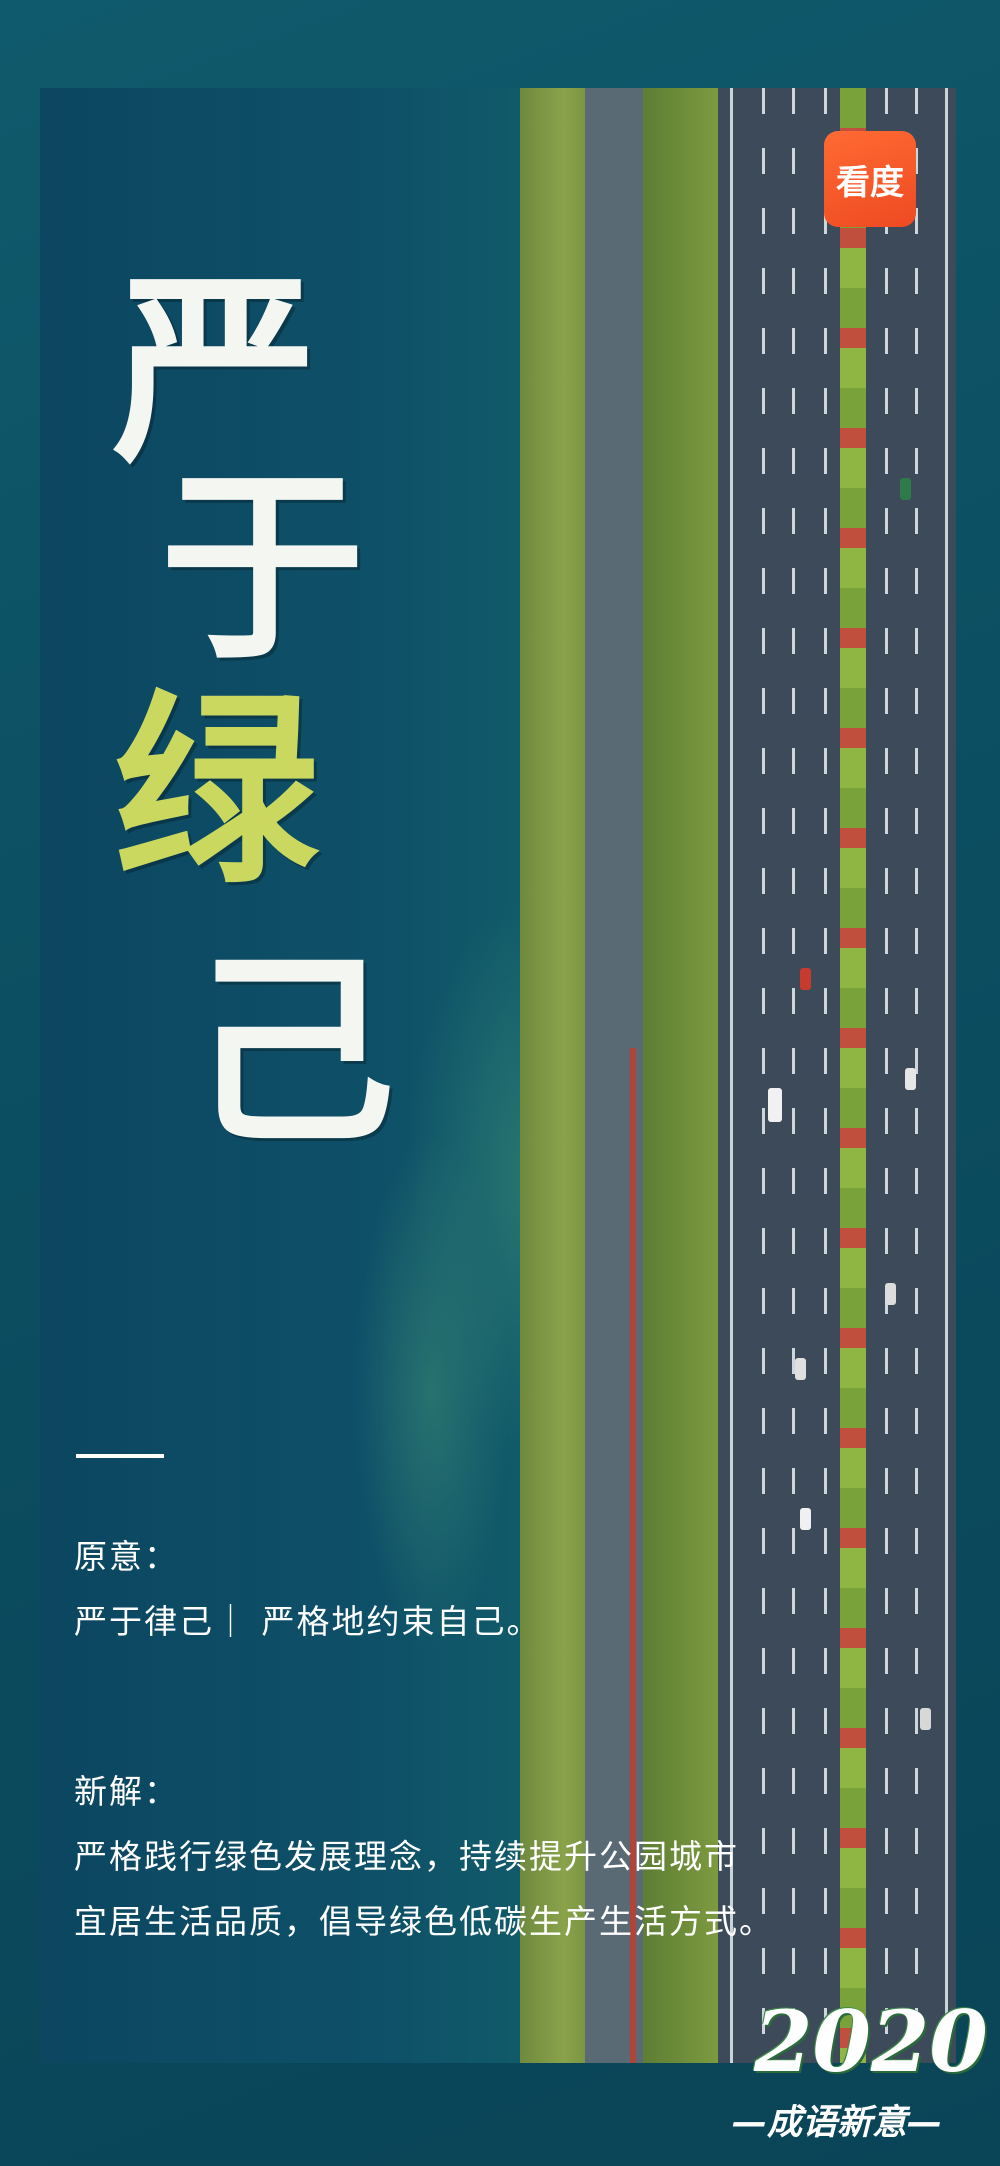  Describe the element at coordinates (126, 1791) in the screenshot. I see `new-meaning-label: 新解：` at that location.